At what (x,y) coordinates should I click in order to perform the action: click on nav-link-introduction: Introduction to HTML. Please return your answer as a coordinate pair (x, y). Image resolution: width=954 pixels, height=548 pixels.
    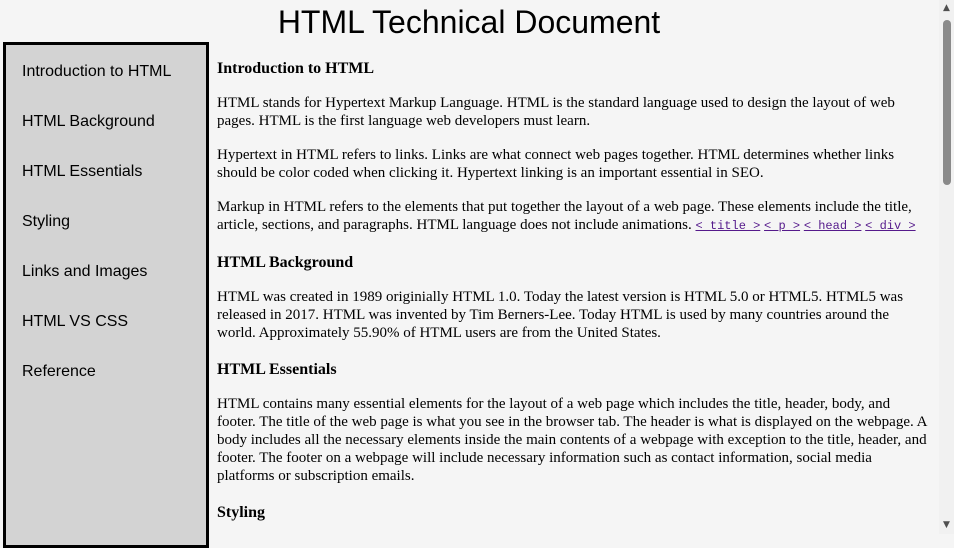
    Looking at the image, I should click on (114, 72).